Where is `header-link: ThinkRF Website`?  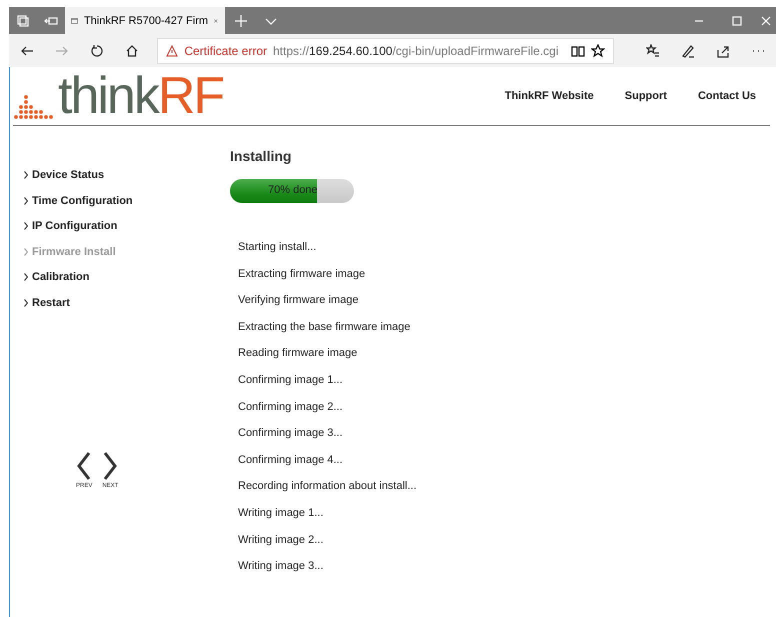 header-link: ThinkRF Website is located at coordinates (549, 96).